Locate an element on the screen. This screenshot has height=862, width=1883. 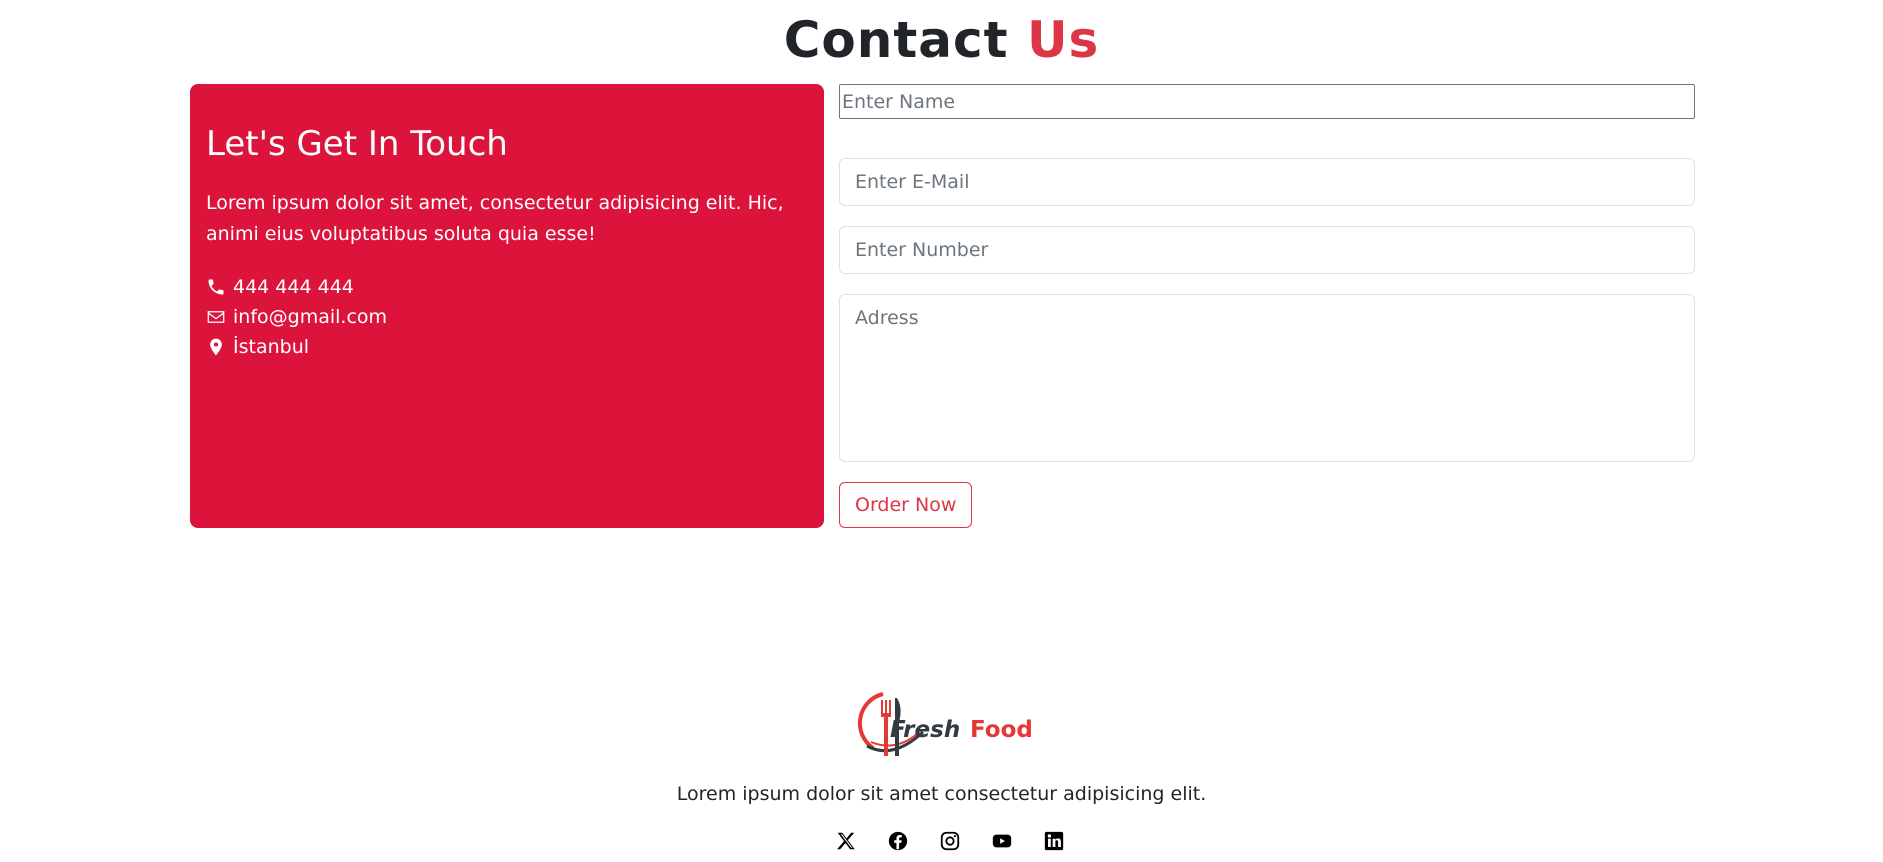
contact-list: 444 444 444 info@gmail.com İstanbul is located at coordinates (507, 317).